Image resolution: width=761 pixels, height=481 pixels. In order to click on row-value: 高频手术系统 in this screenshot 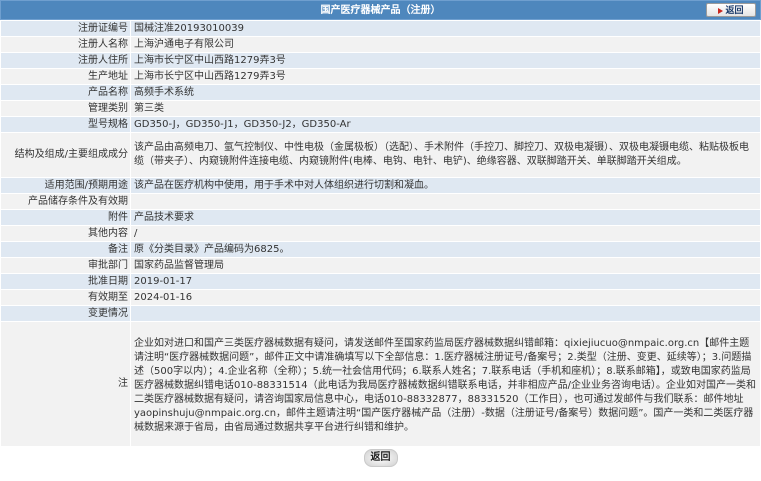, I will do `click(445, 92)`.